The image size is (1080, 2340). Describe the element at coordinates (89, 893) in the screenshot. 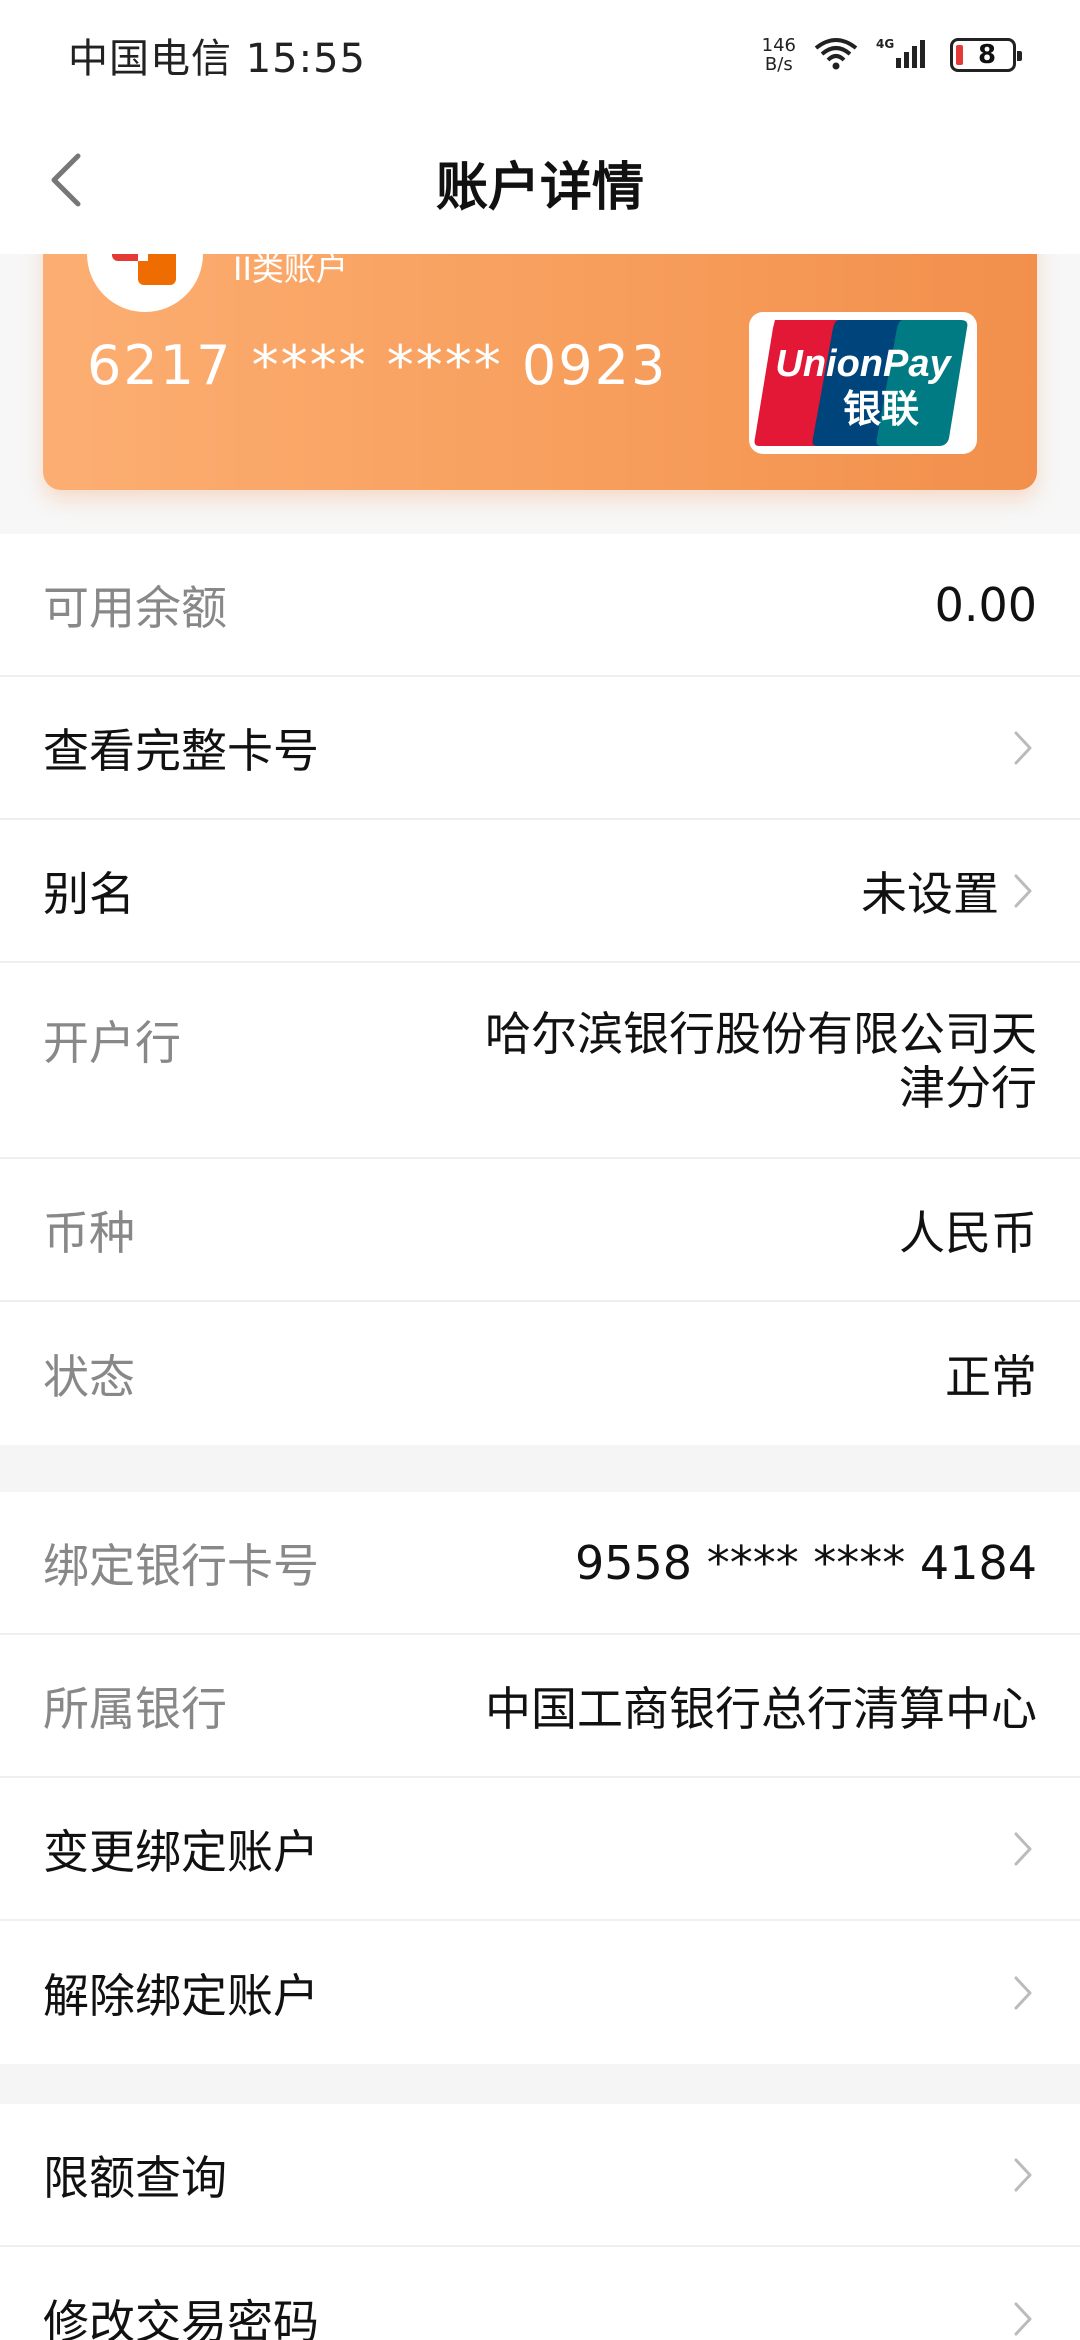

I see `alias-label: 别名` at that location.